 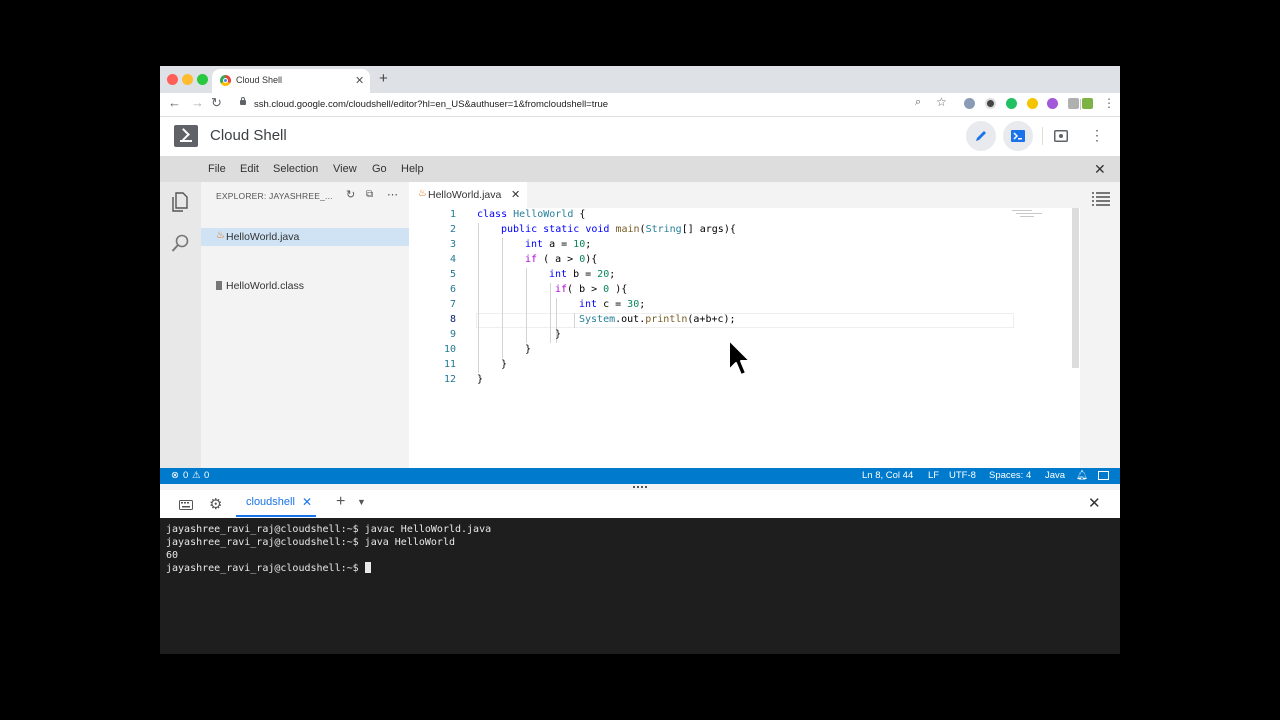 What do you see at coordinates (1101, 199) in the screenshot?
I see `outline-list-icon` at bounding box center [1101, 199].